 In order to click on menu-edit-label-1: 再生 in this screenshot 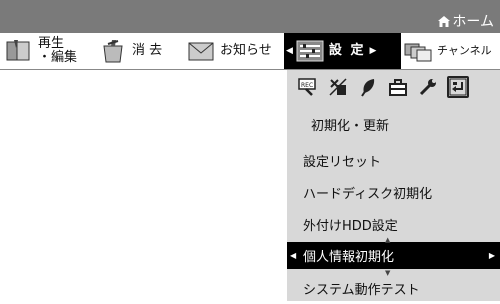, I will do `click(51, 43)`.